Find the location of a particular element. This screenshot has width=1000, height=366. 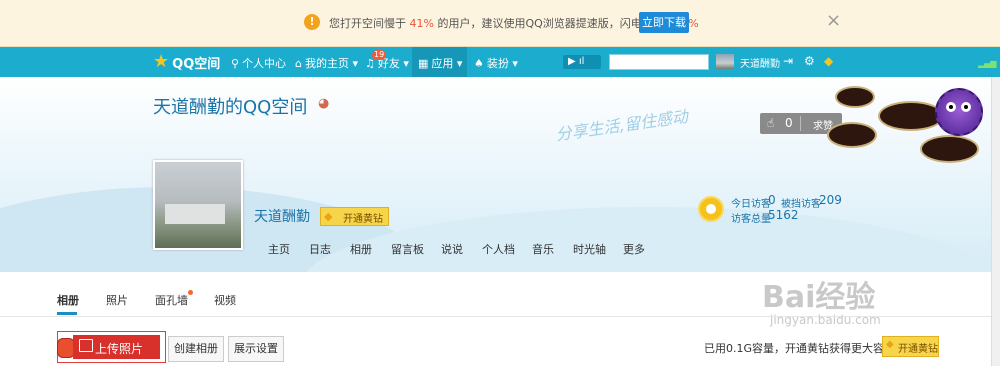

visitor-eye-icon is located at coordinates (711, 209).